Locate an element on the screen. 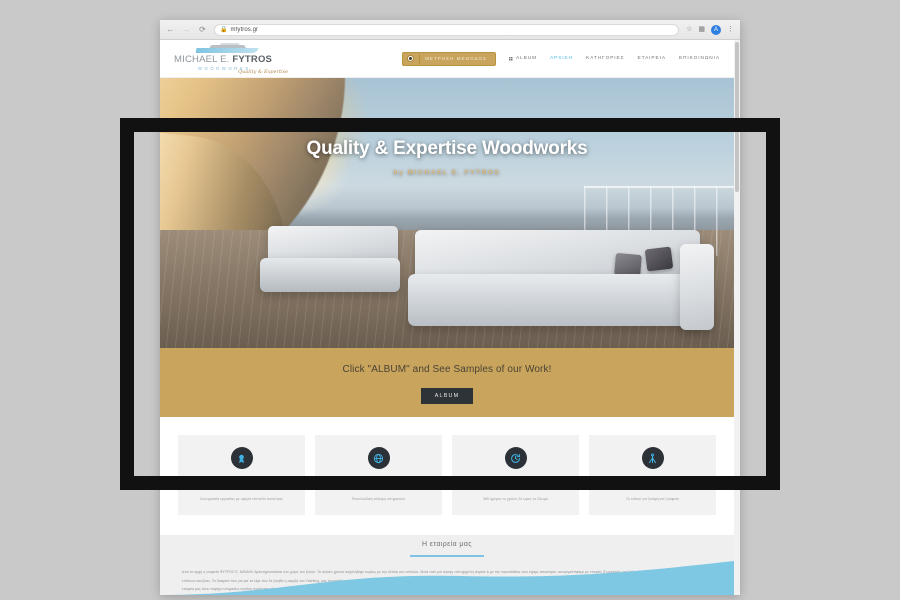 This screenshot has height=600, width=900. section-divider is located at coordinates (447, 556).